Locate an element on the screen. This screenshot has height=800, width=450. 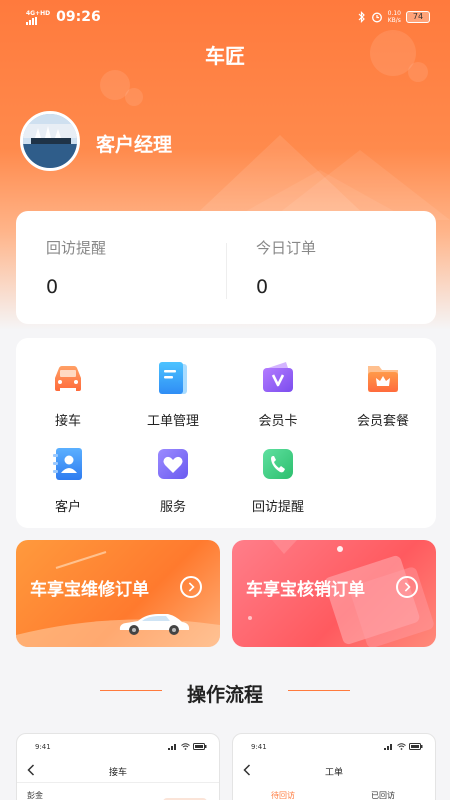
heart-icon is located at coordinates (173, 464).